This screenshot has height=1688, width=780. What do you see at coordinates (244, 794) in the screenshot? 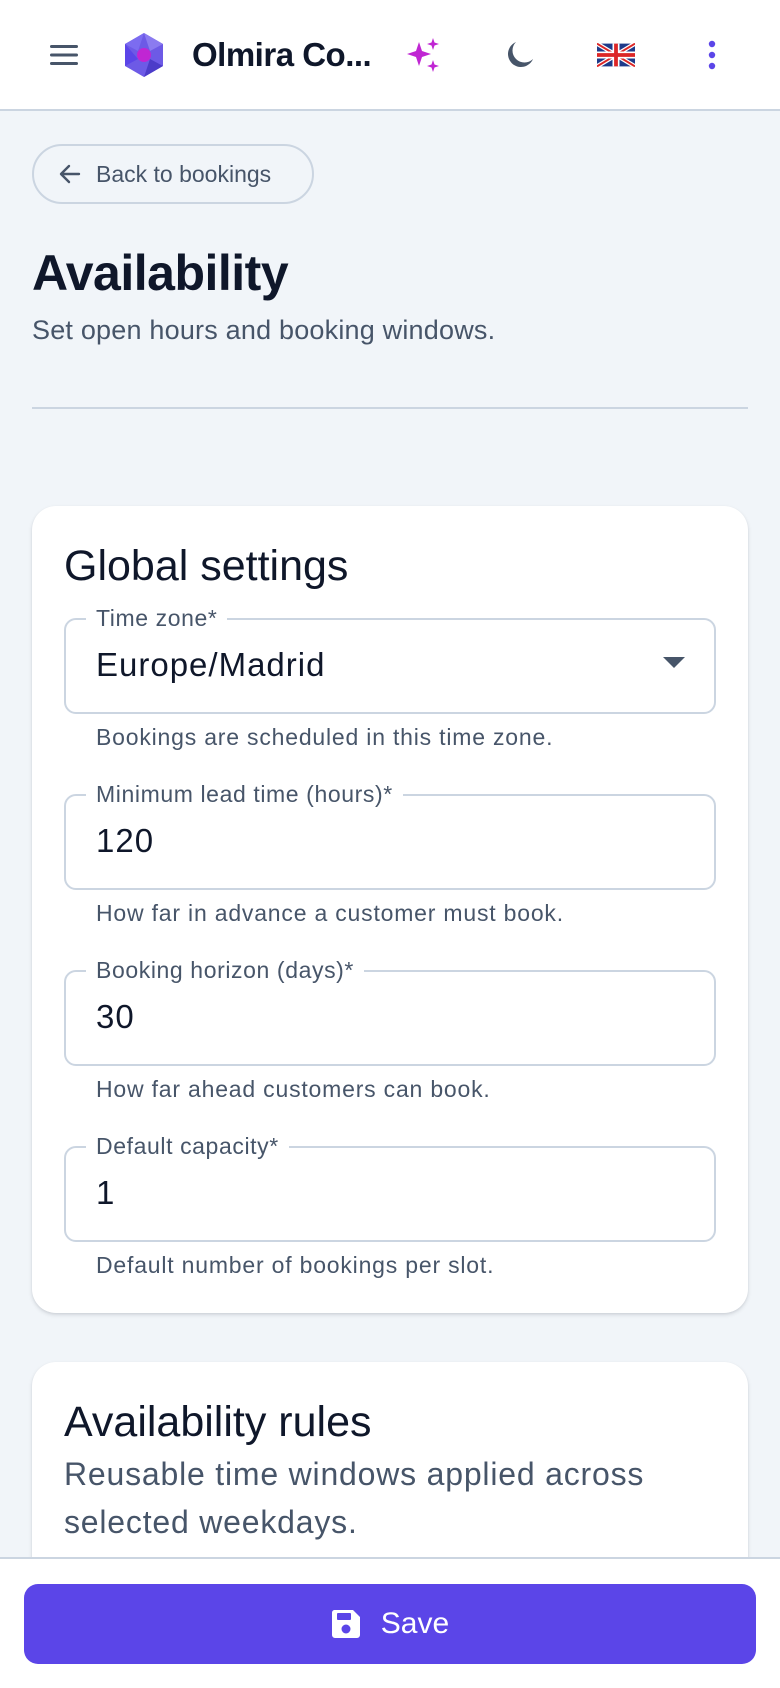
I see `minimum-lead-time-label: Minimum lead time (hours)*` at bounding box center [244, 794].